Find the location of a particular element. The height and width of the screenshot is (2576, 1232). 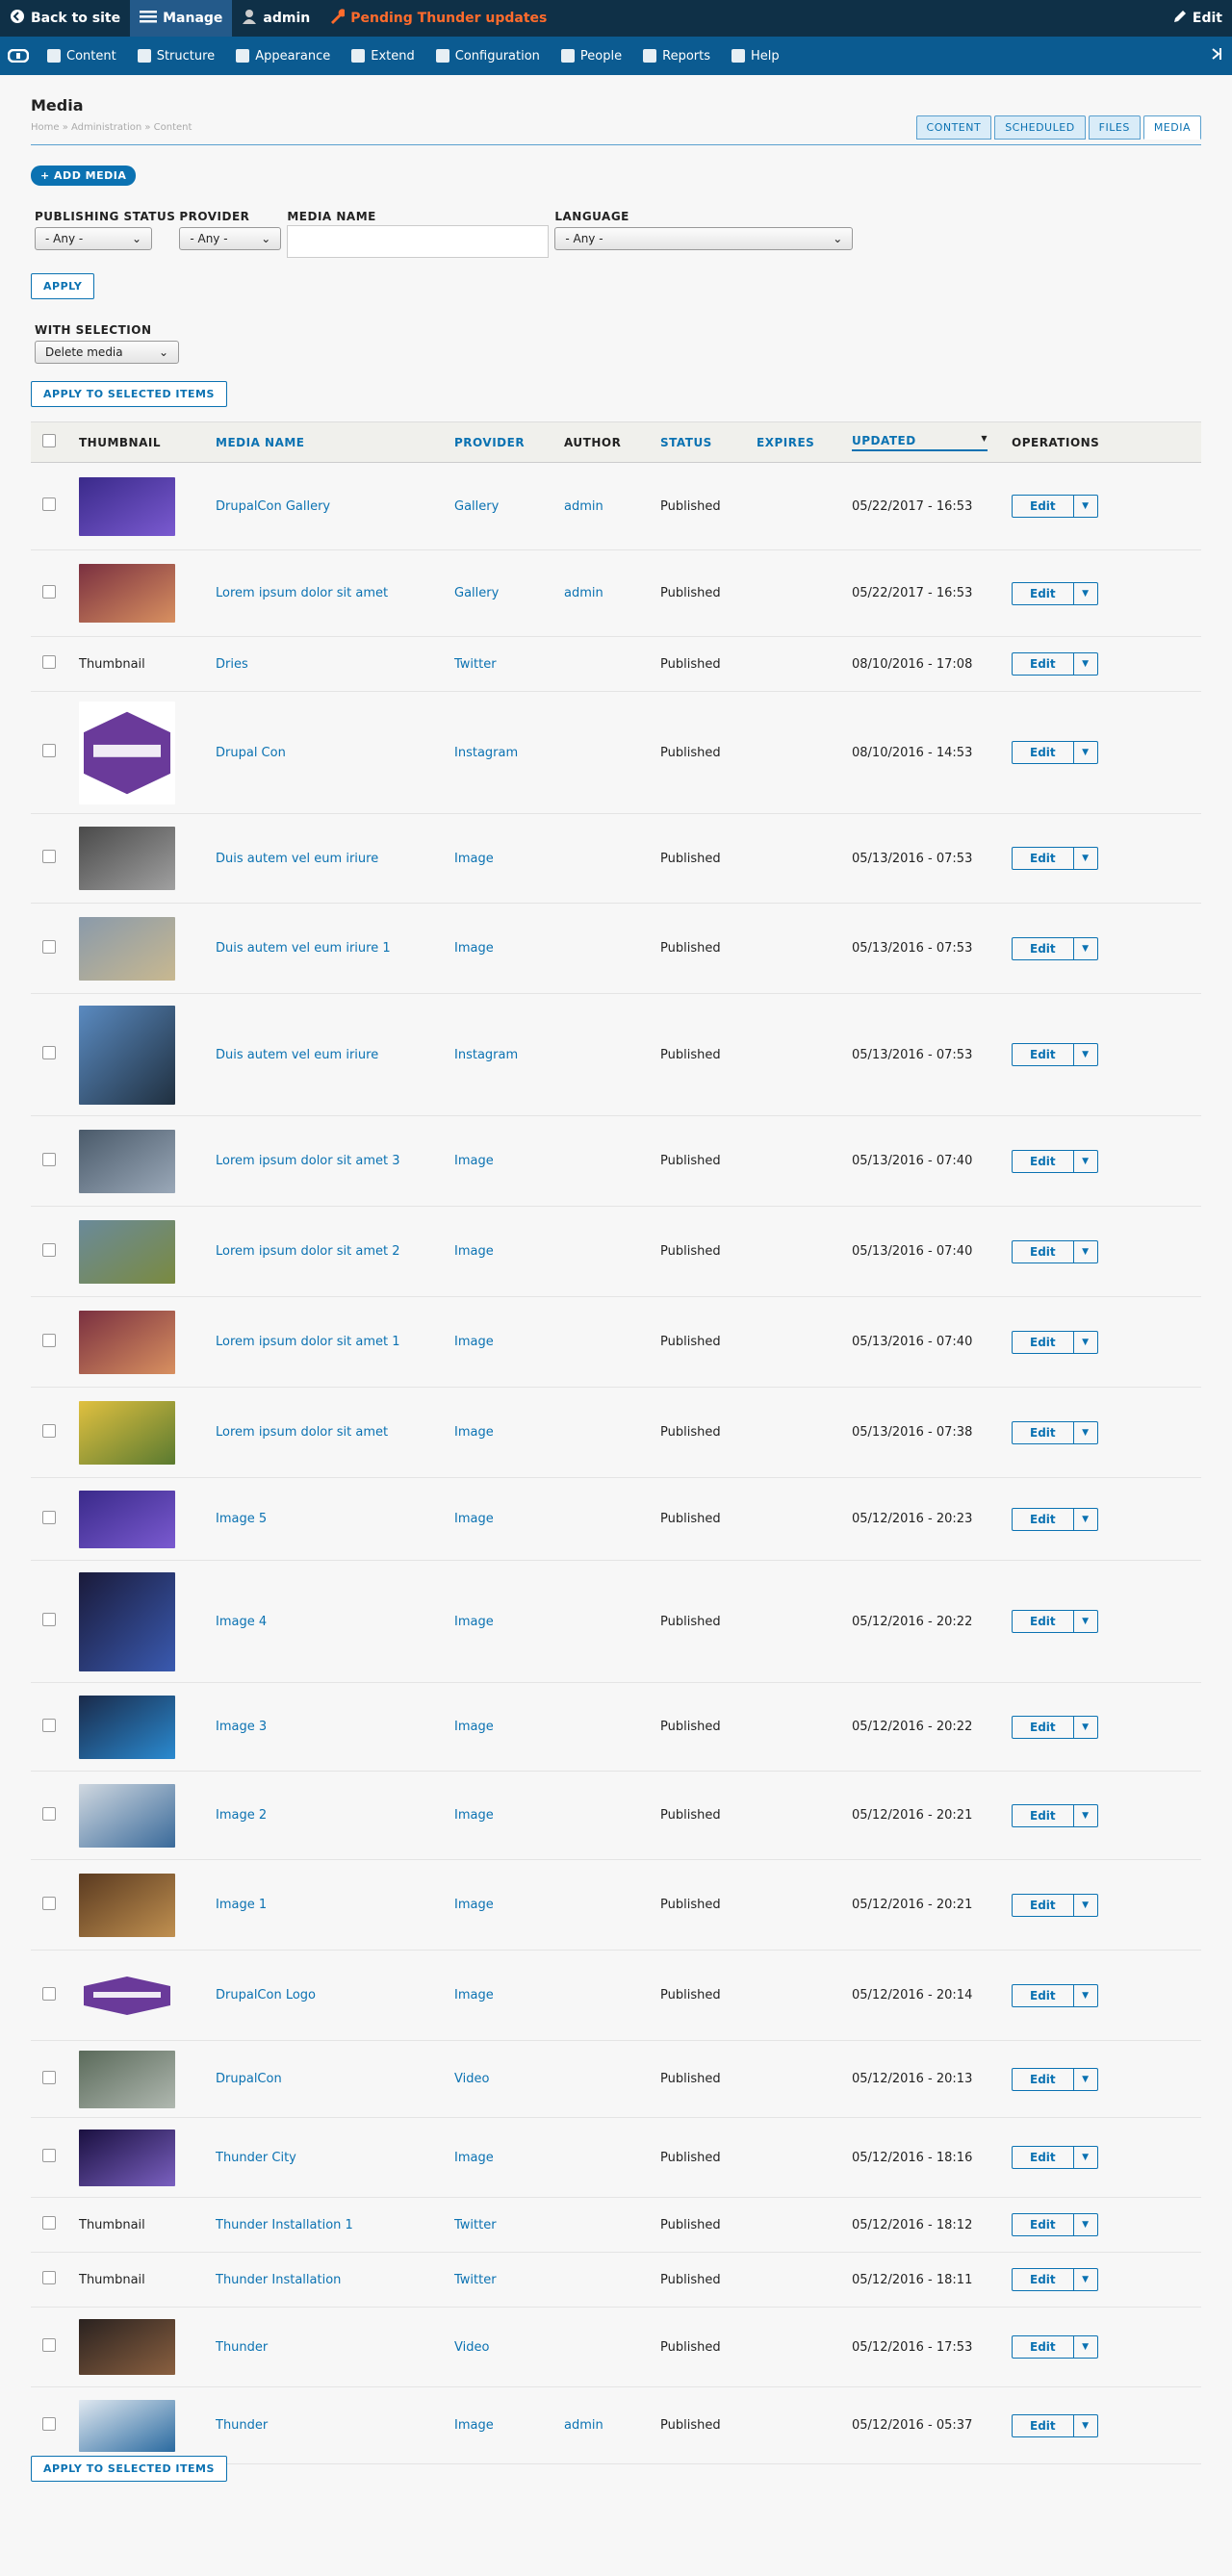

provider-link: Instagram is located at coordinates (486, 753).